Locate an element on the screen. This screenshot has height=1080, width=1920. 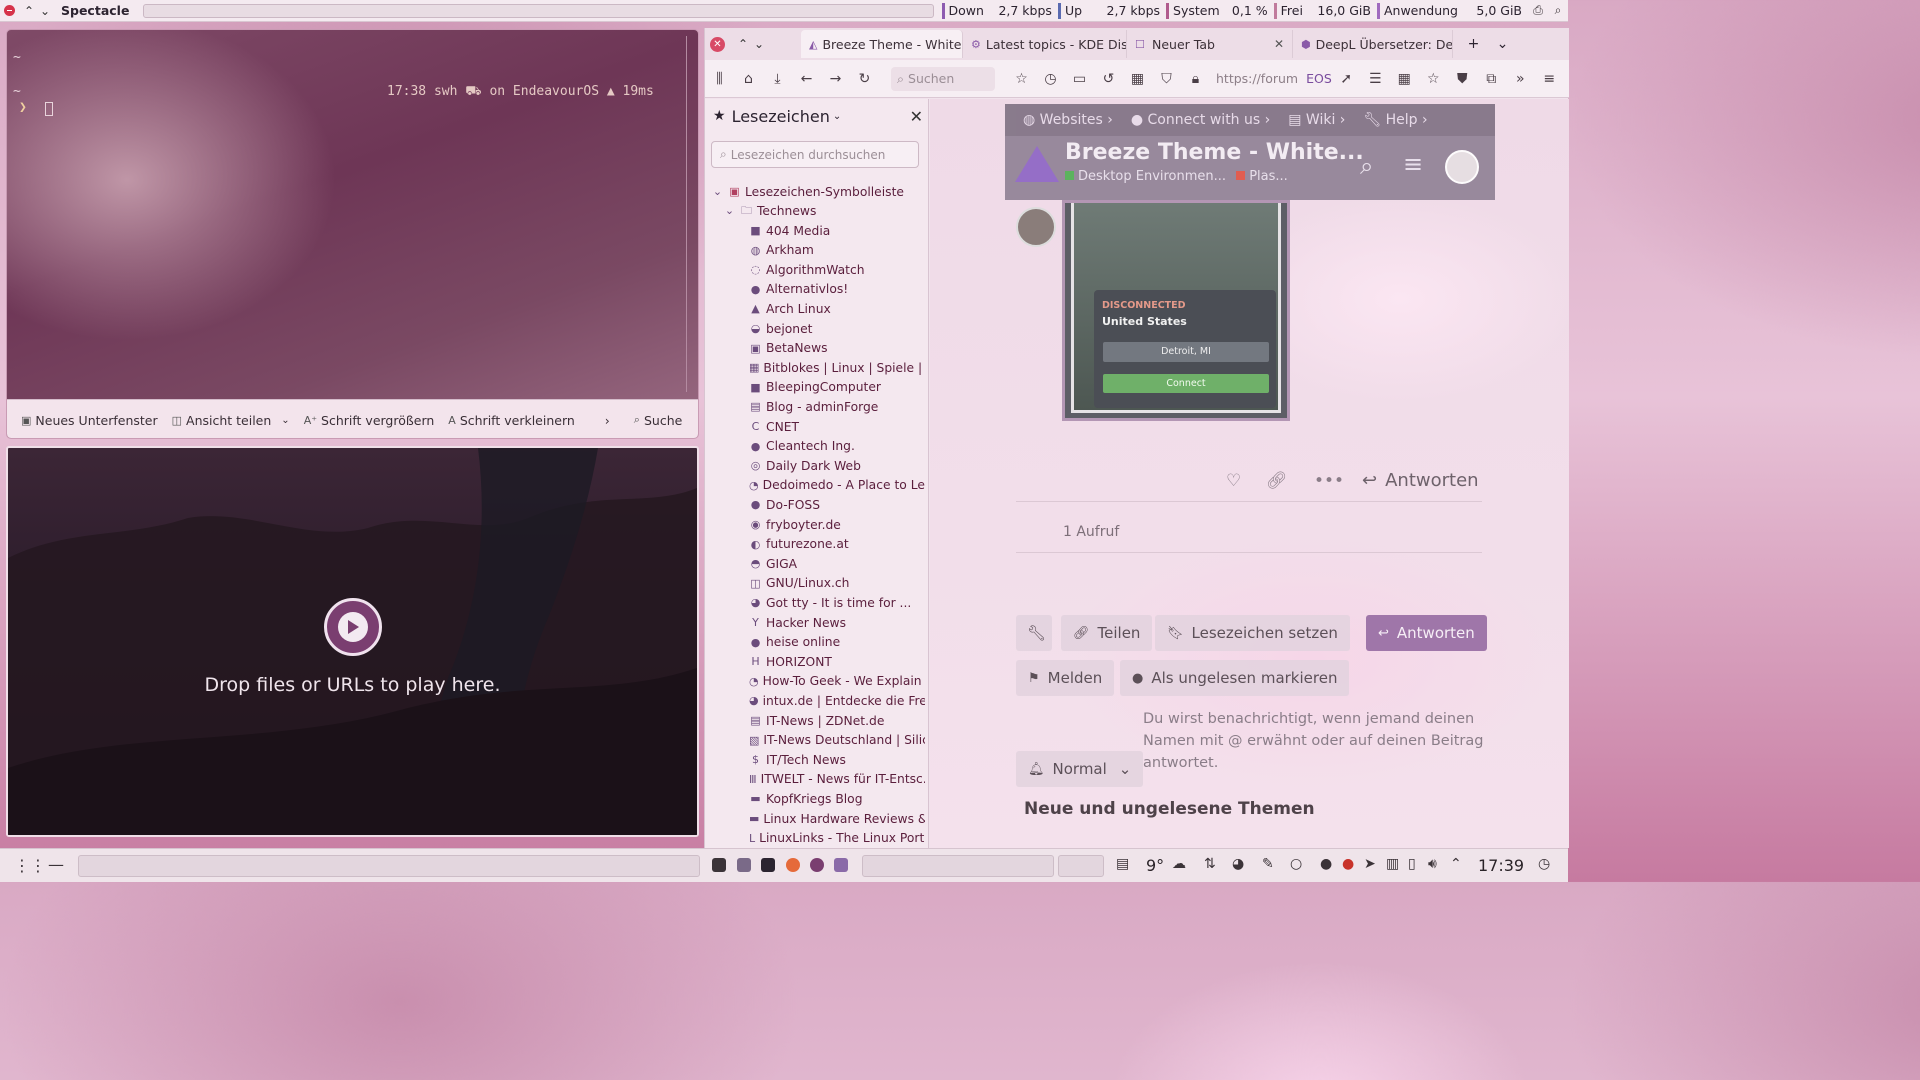
mark-unread-button: ● Als ungelesen markieren is located at coordinates (1235, 678).